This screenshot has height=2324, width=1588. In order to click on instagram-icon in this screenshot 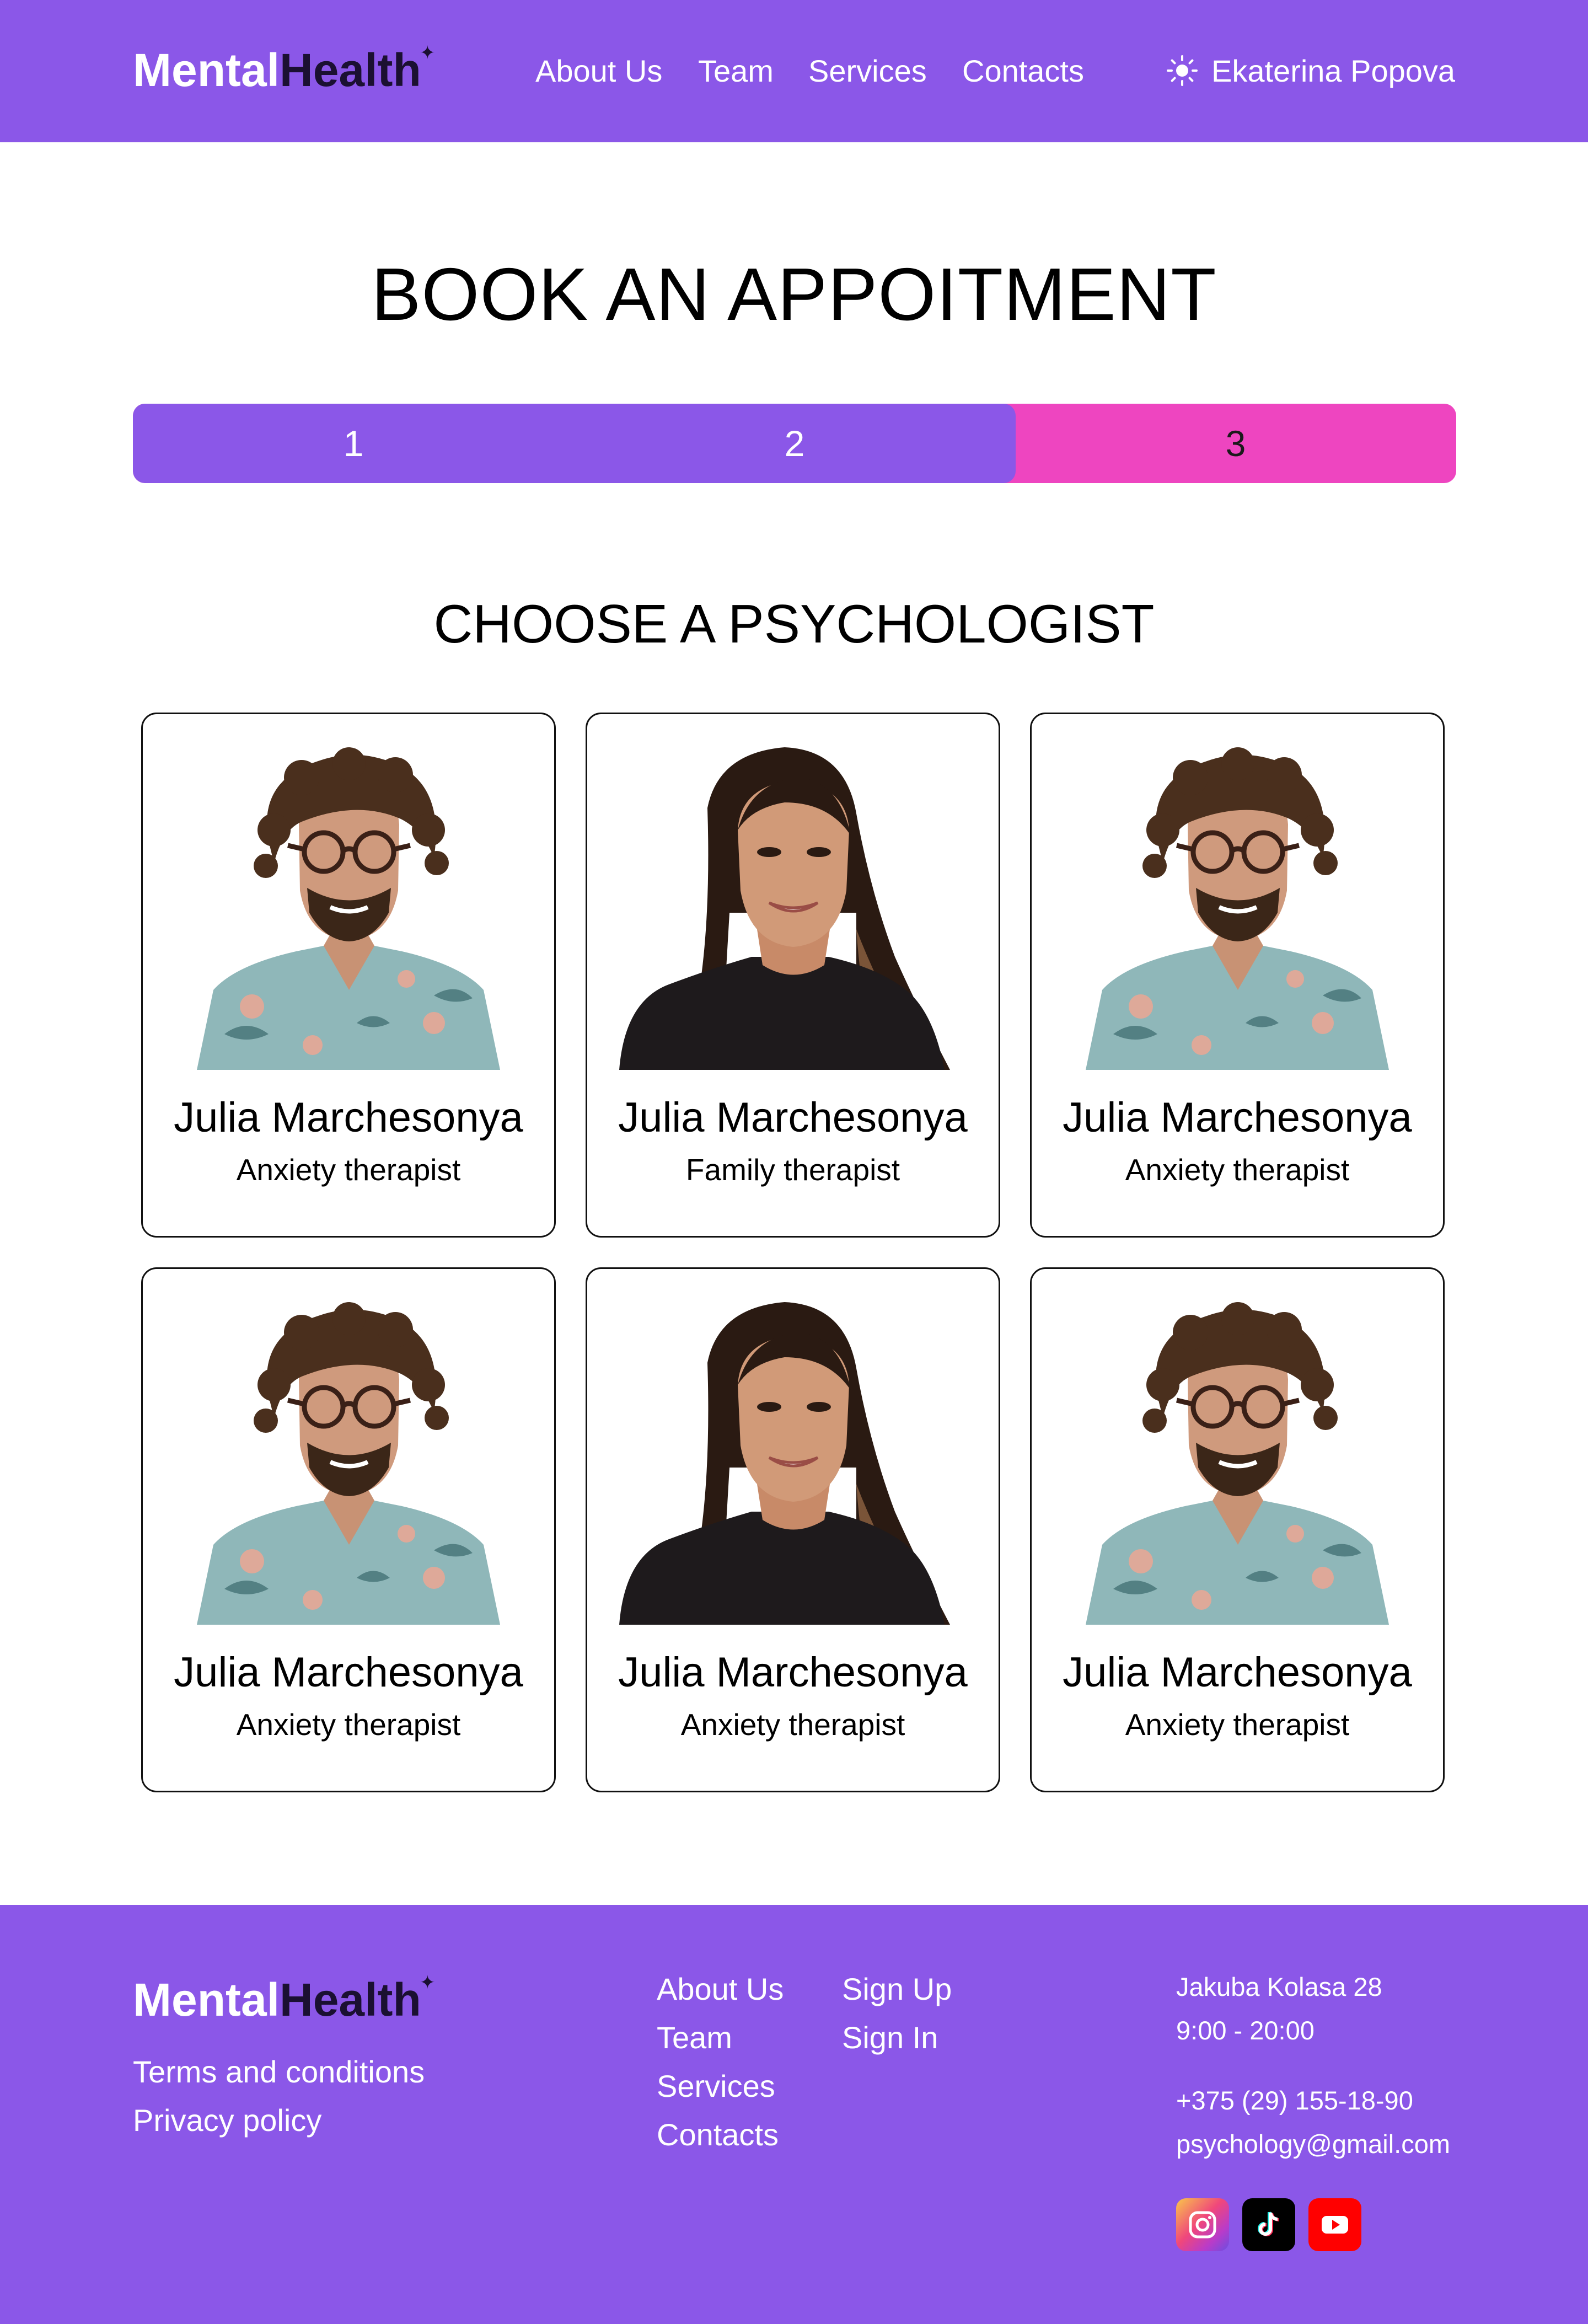, I will do `click(1202, 2224)`.